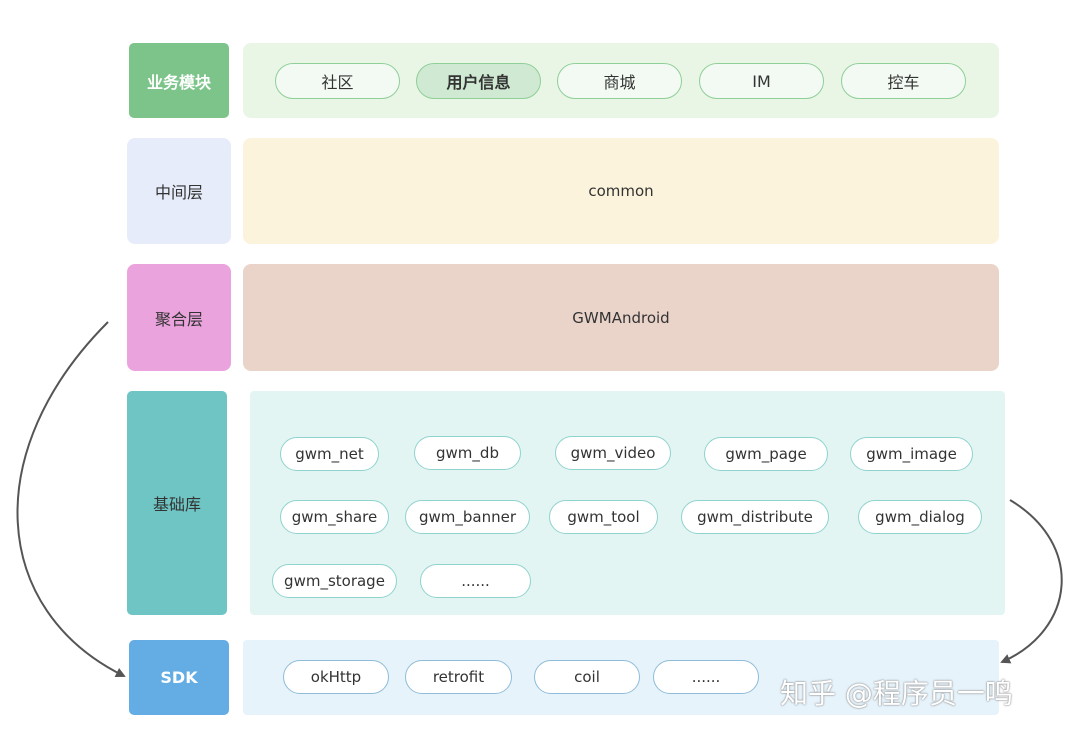 The image size is (1069, 736). I want to click on aggregation-layer-panel: GWMAndroid, so click(621, 317).